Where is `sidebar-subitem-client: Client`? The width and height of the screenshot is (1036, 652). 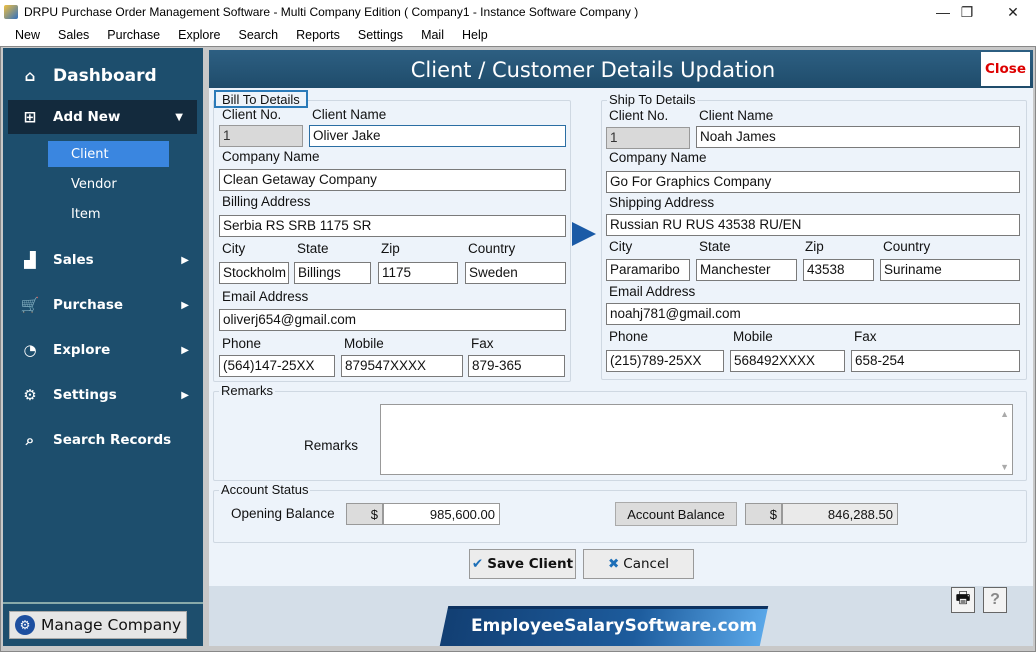
sidebar-subitem-client: Client is located at coordinates (108, 154).